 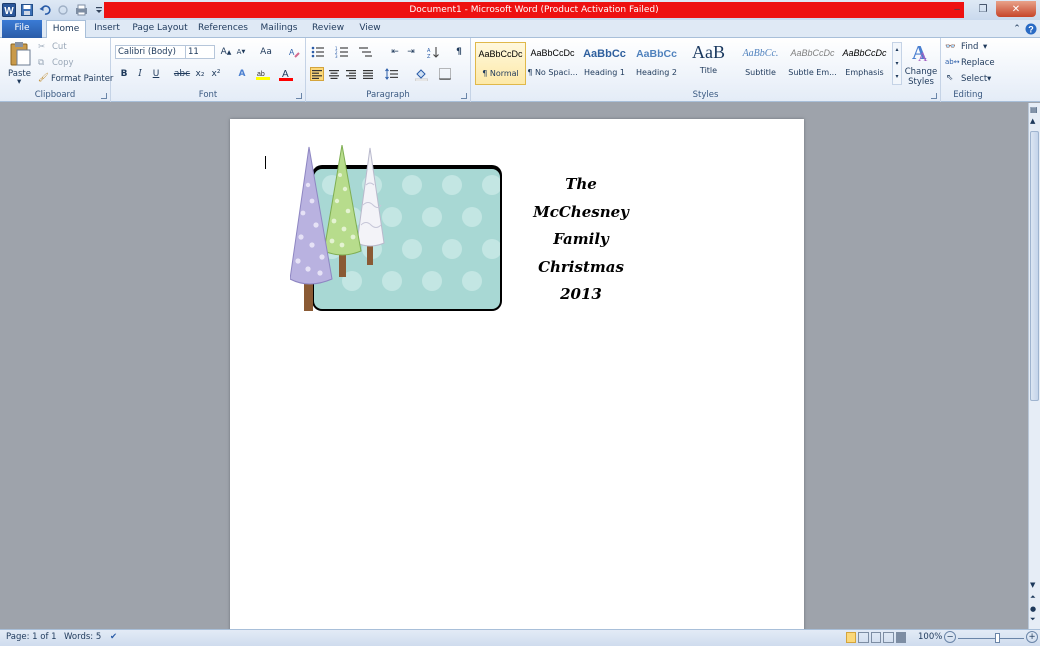 What do you see at coordinates (63, 10) in the screenshot?
I see `redo-icon` at bounding box center [63, 10].